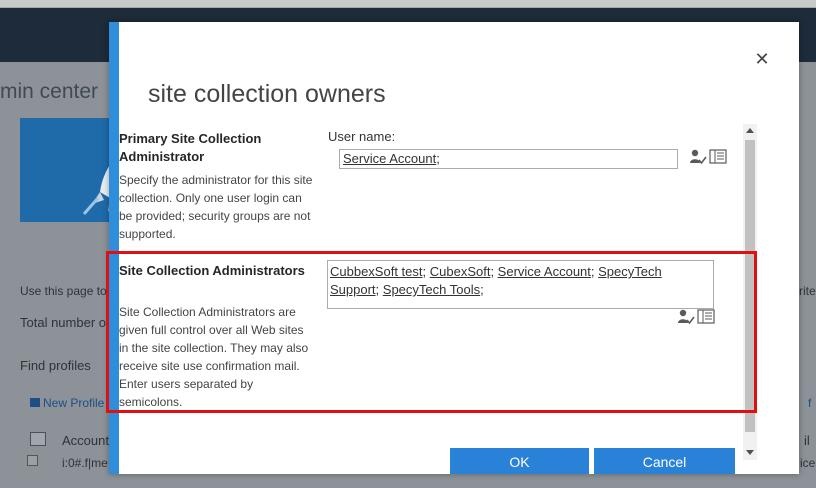  What do you see at coordinates (762, 59) in the screenshot?
I see `close-icon: ✕` at bounding box center [762, 59].